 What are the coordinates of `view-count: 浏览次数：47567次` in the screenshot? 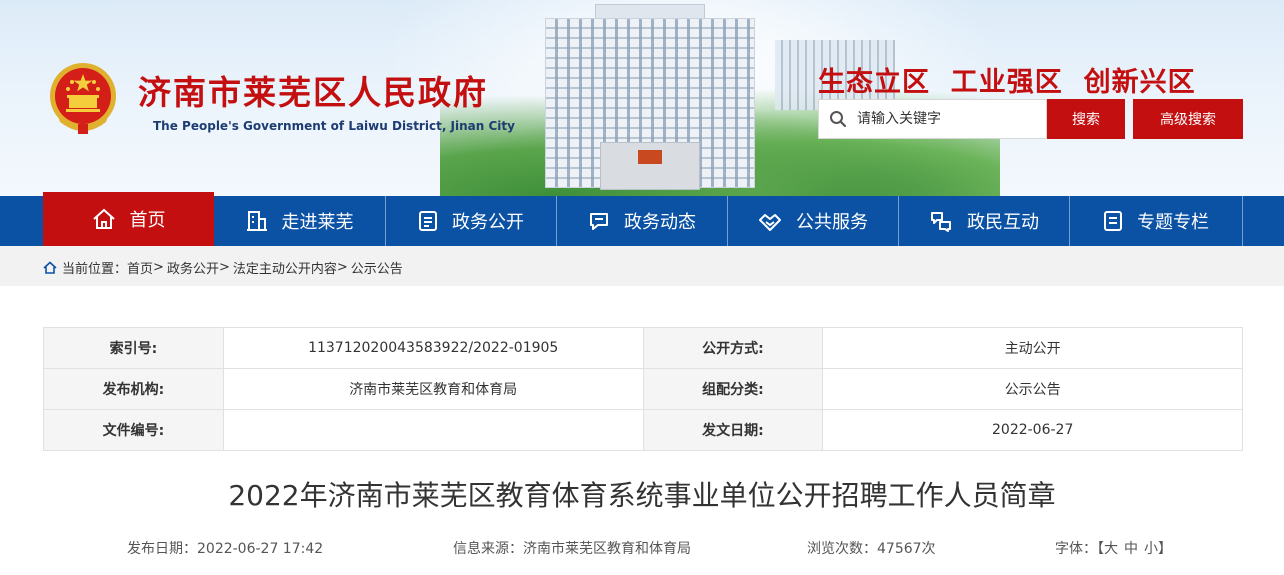 It's located at (871, 549).